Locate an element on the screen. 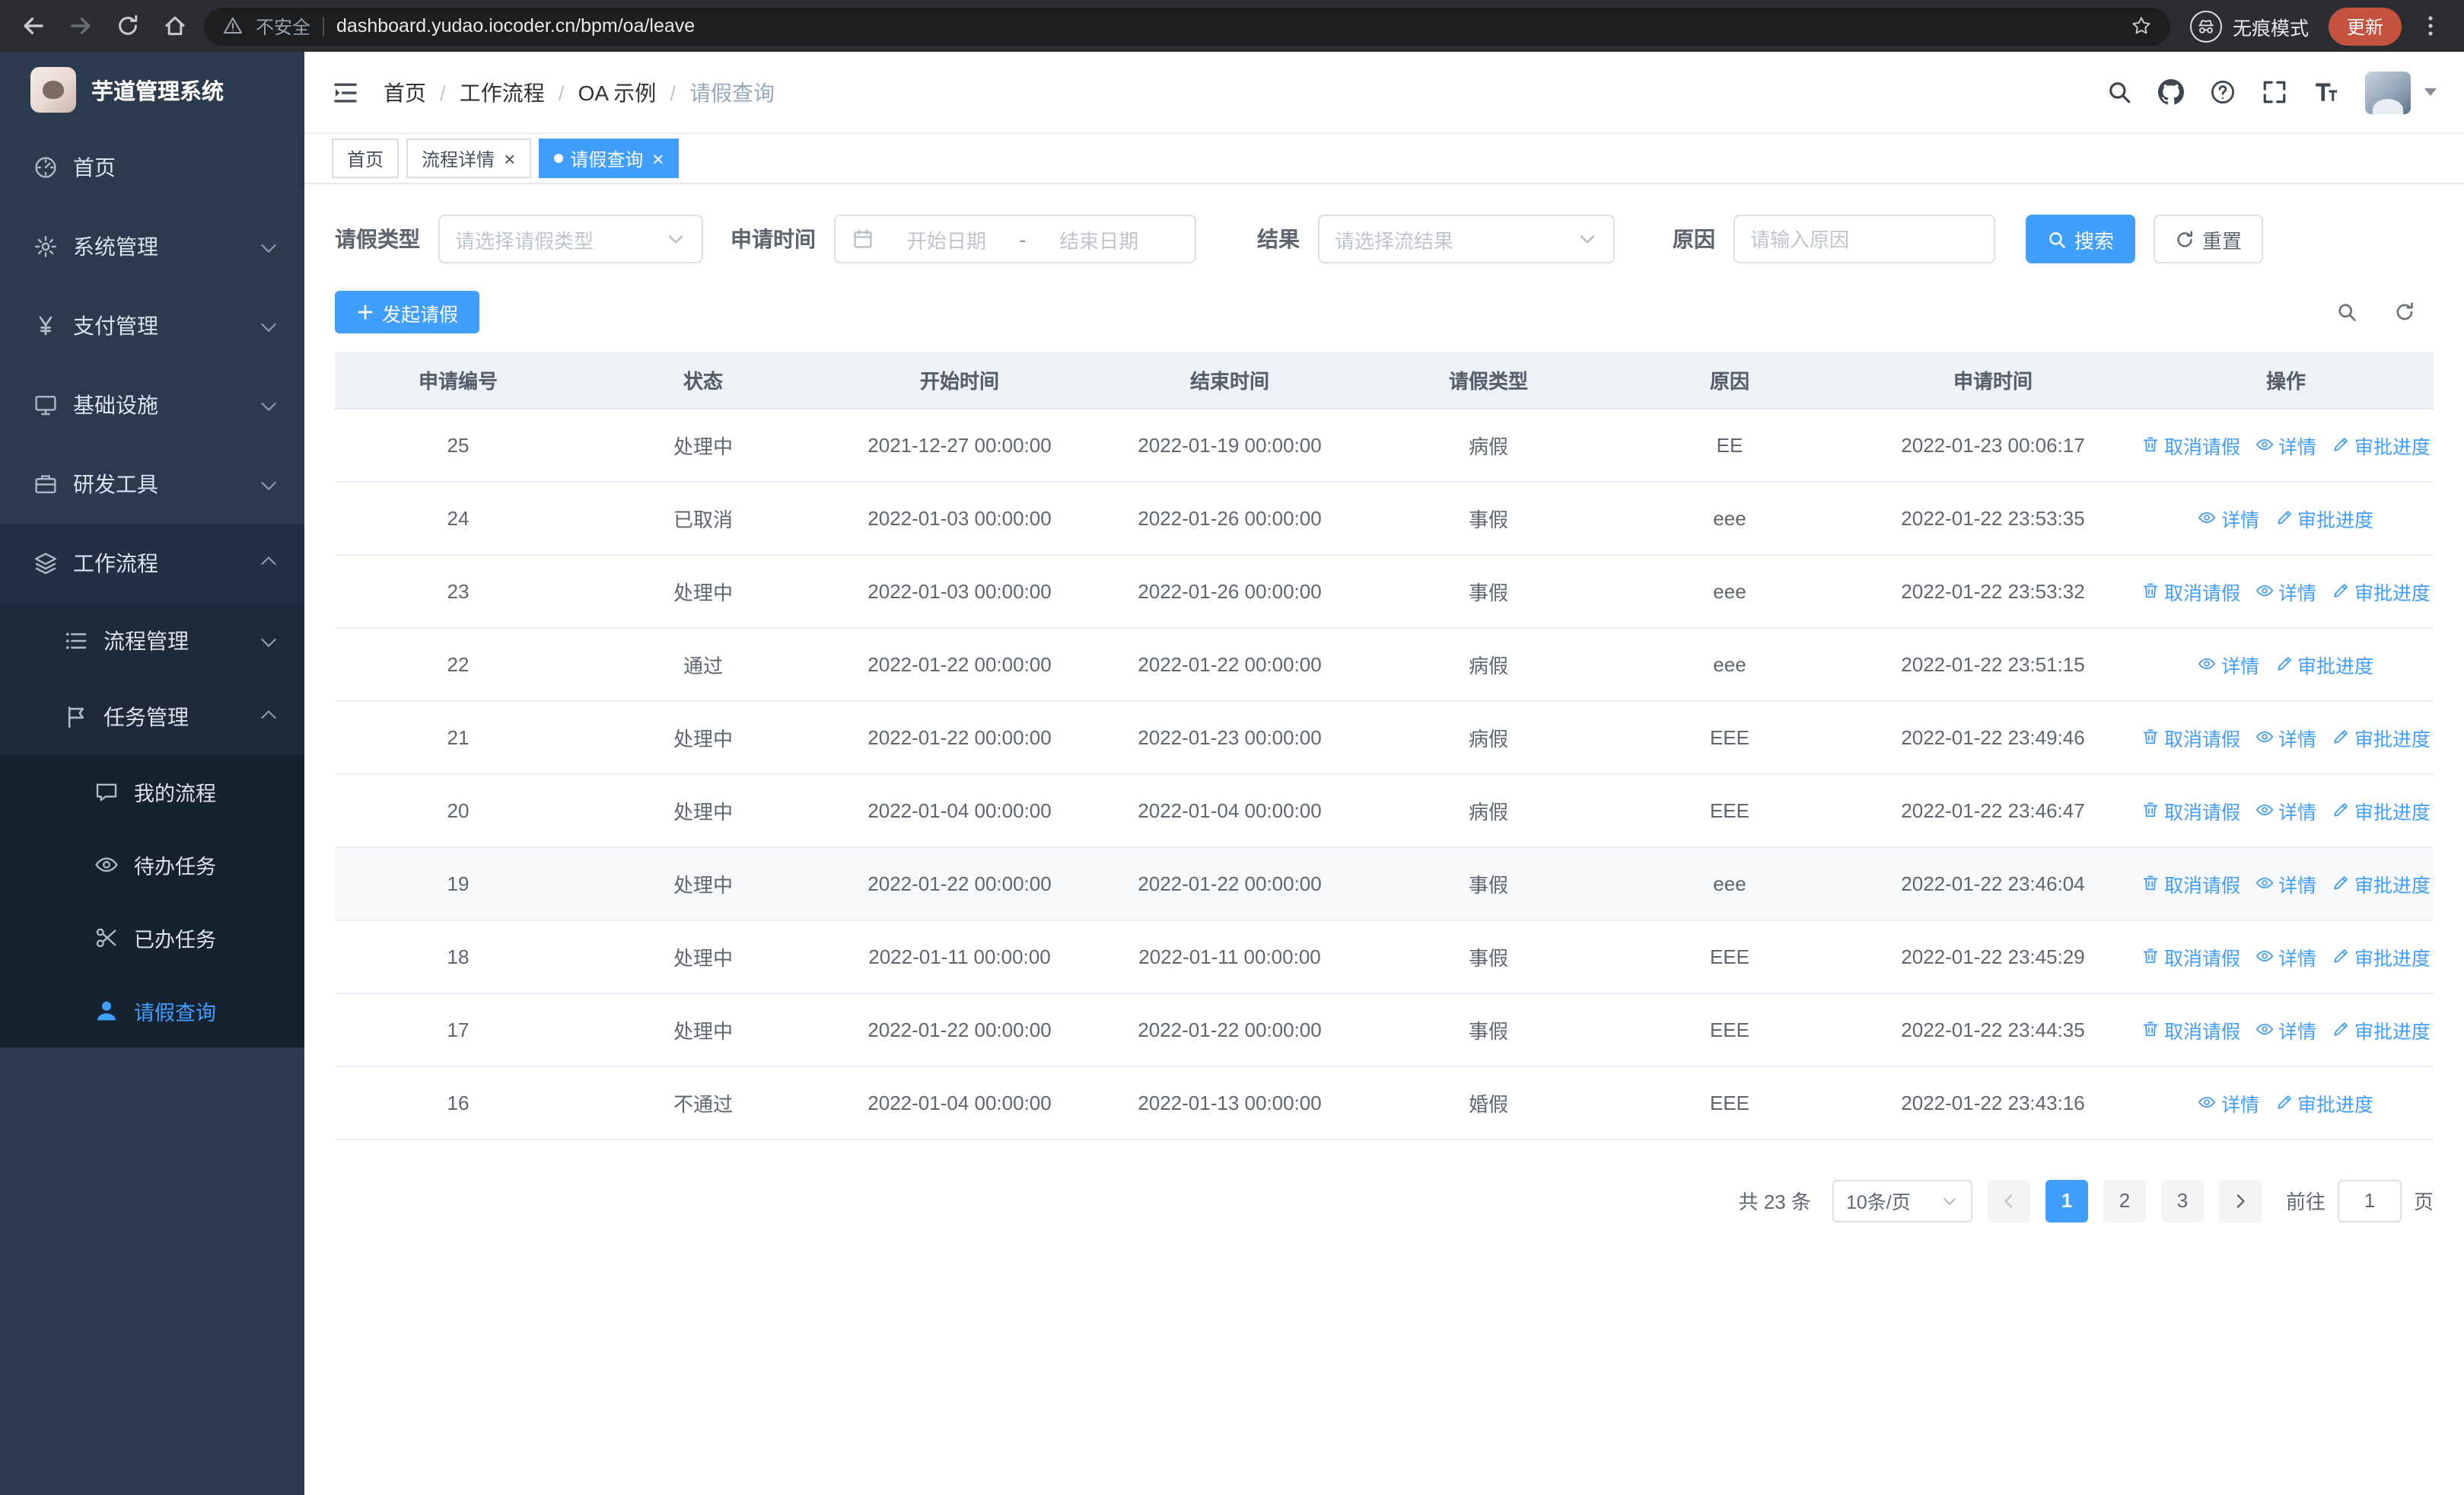  fullscreen-button is located at coordinates (2274, 92).